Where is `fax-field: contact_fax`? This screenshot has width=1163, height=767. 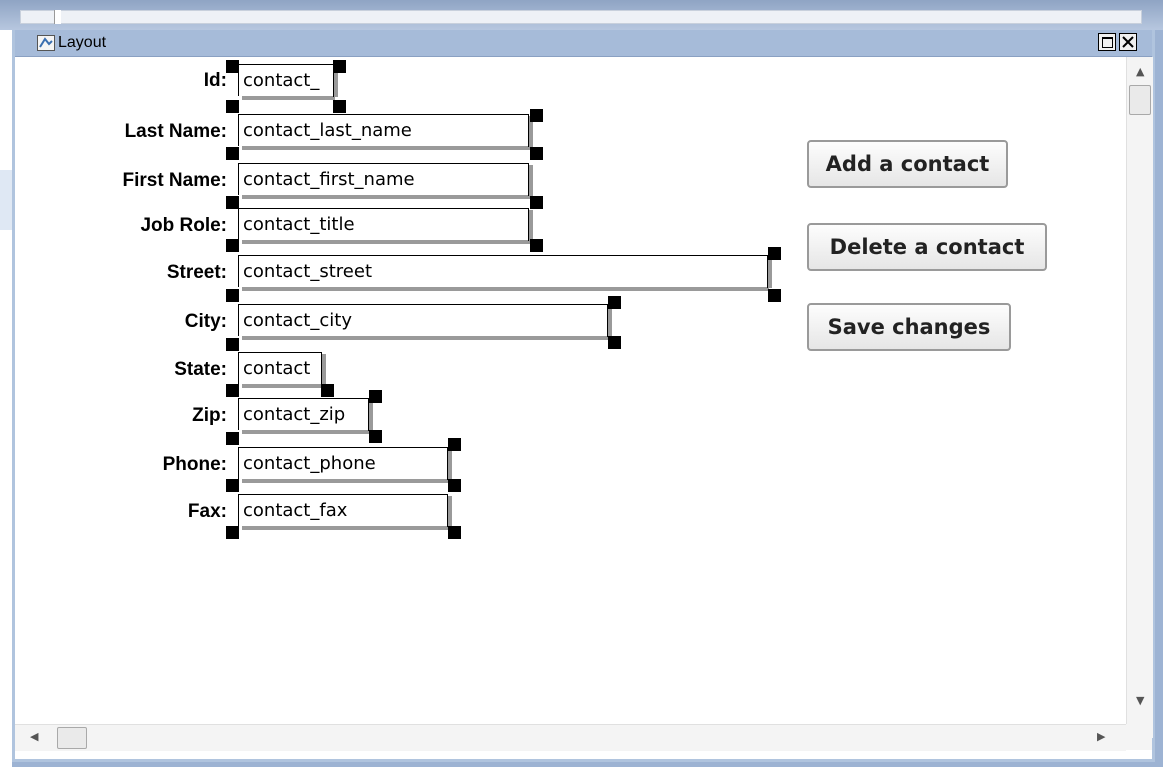 fax-field: contact_fax is located at coordinates (345, 512).